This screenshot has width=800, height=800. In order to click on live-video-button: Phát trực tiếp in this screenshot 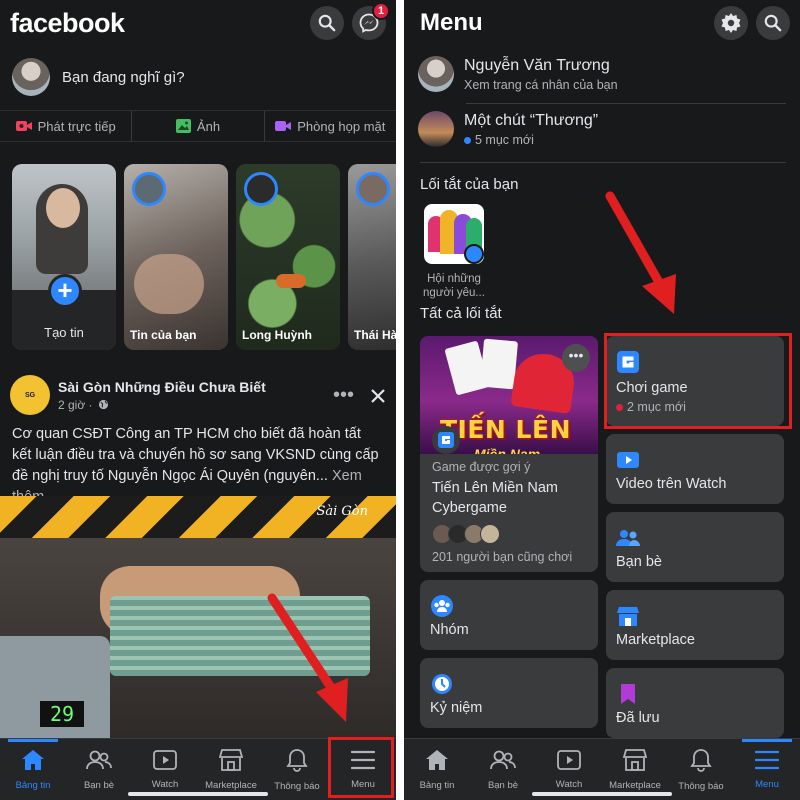, I will do `click(66, 126)`.